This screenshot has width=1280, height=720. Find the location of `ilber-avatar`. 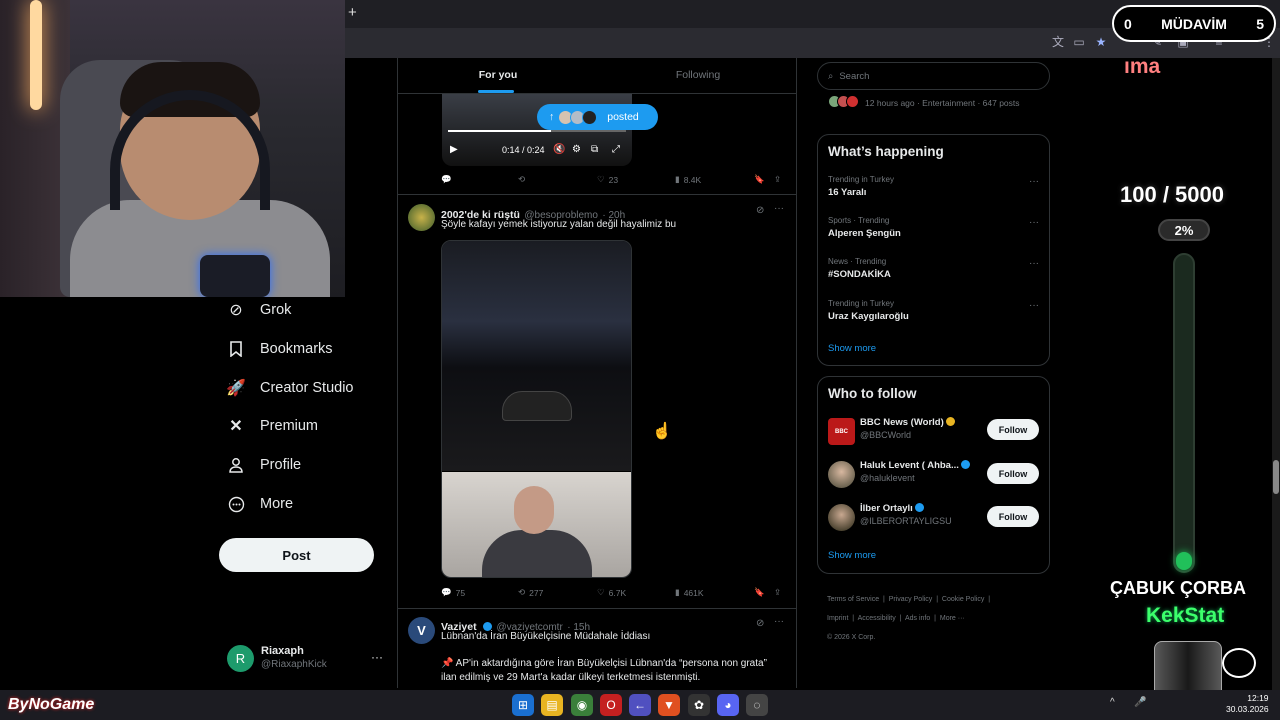

ilber-avatar is located at coordinates (841, 517).